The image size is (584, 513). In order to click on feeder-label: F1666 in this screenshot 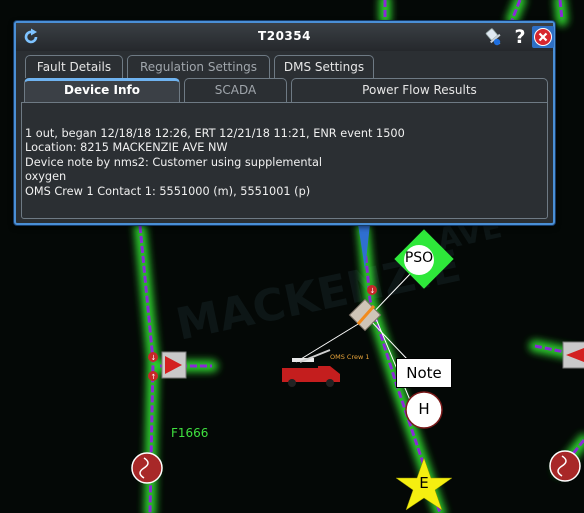, I will do `click(190, 433)`.